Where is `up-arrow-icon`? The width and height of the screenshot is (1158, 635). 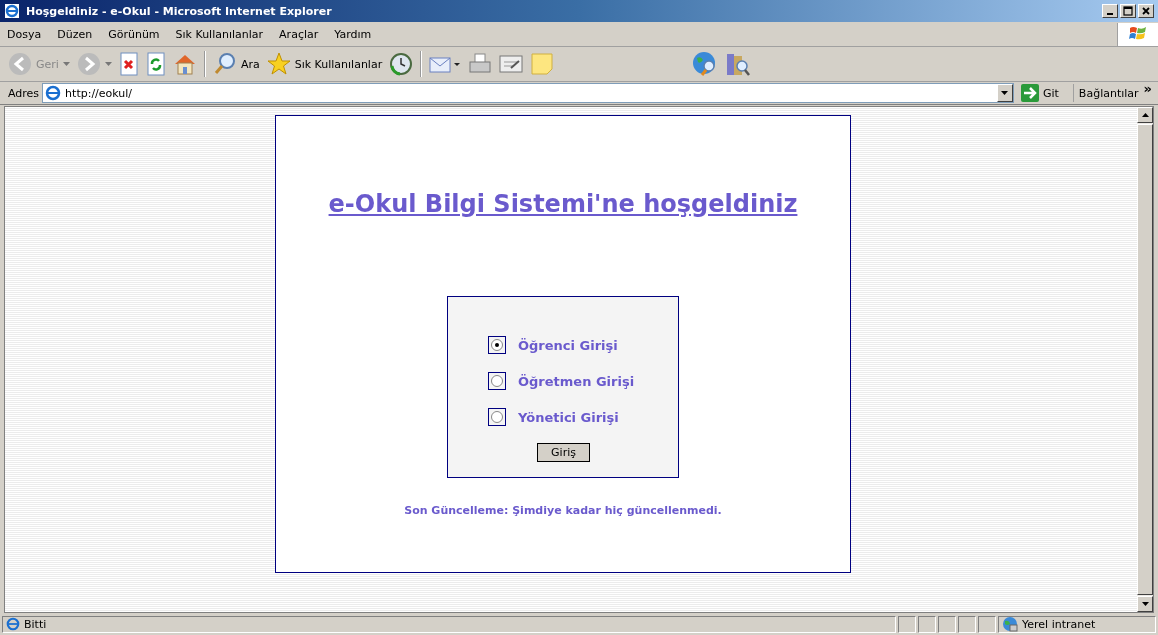
up-arrow-icon is located at coordinates (1145, 115).